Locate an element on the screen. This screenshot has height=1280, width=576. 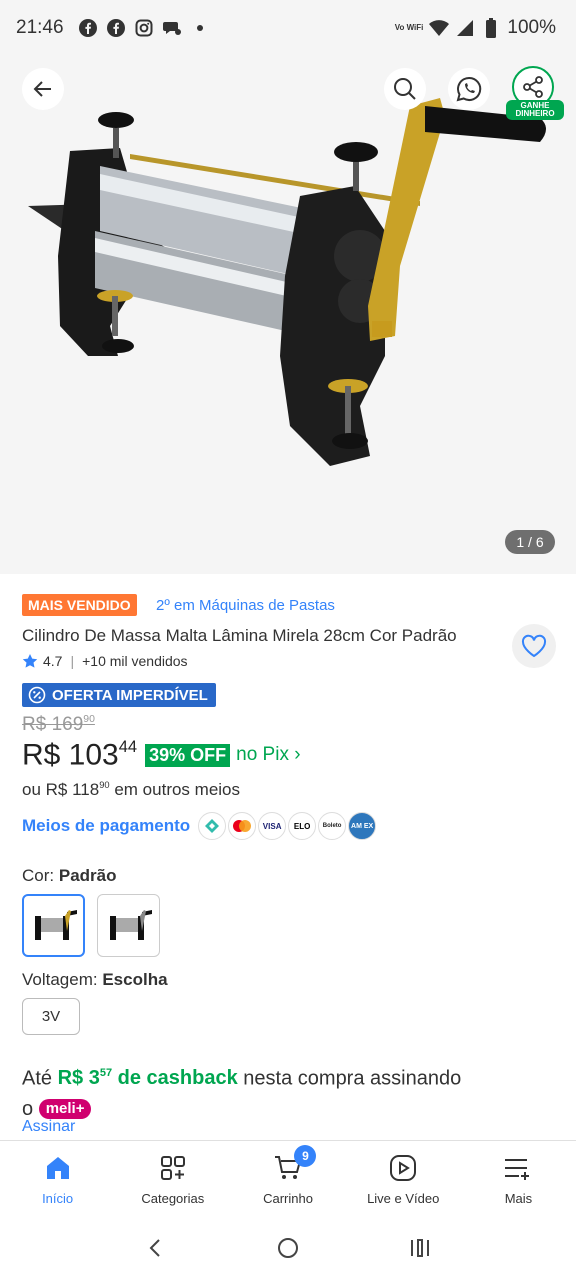
nav-item-categories: Categorias is located at coordinates (172, 1178).